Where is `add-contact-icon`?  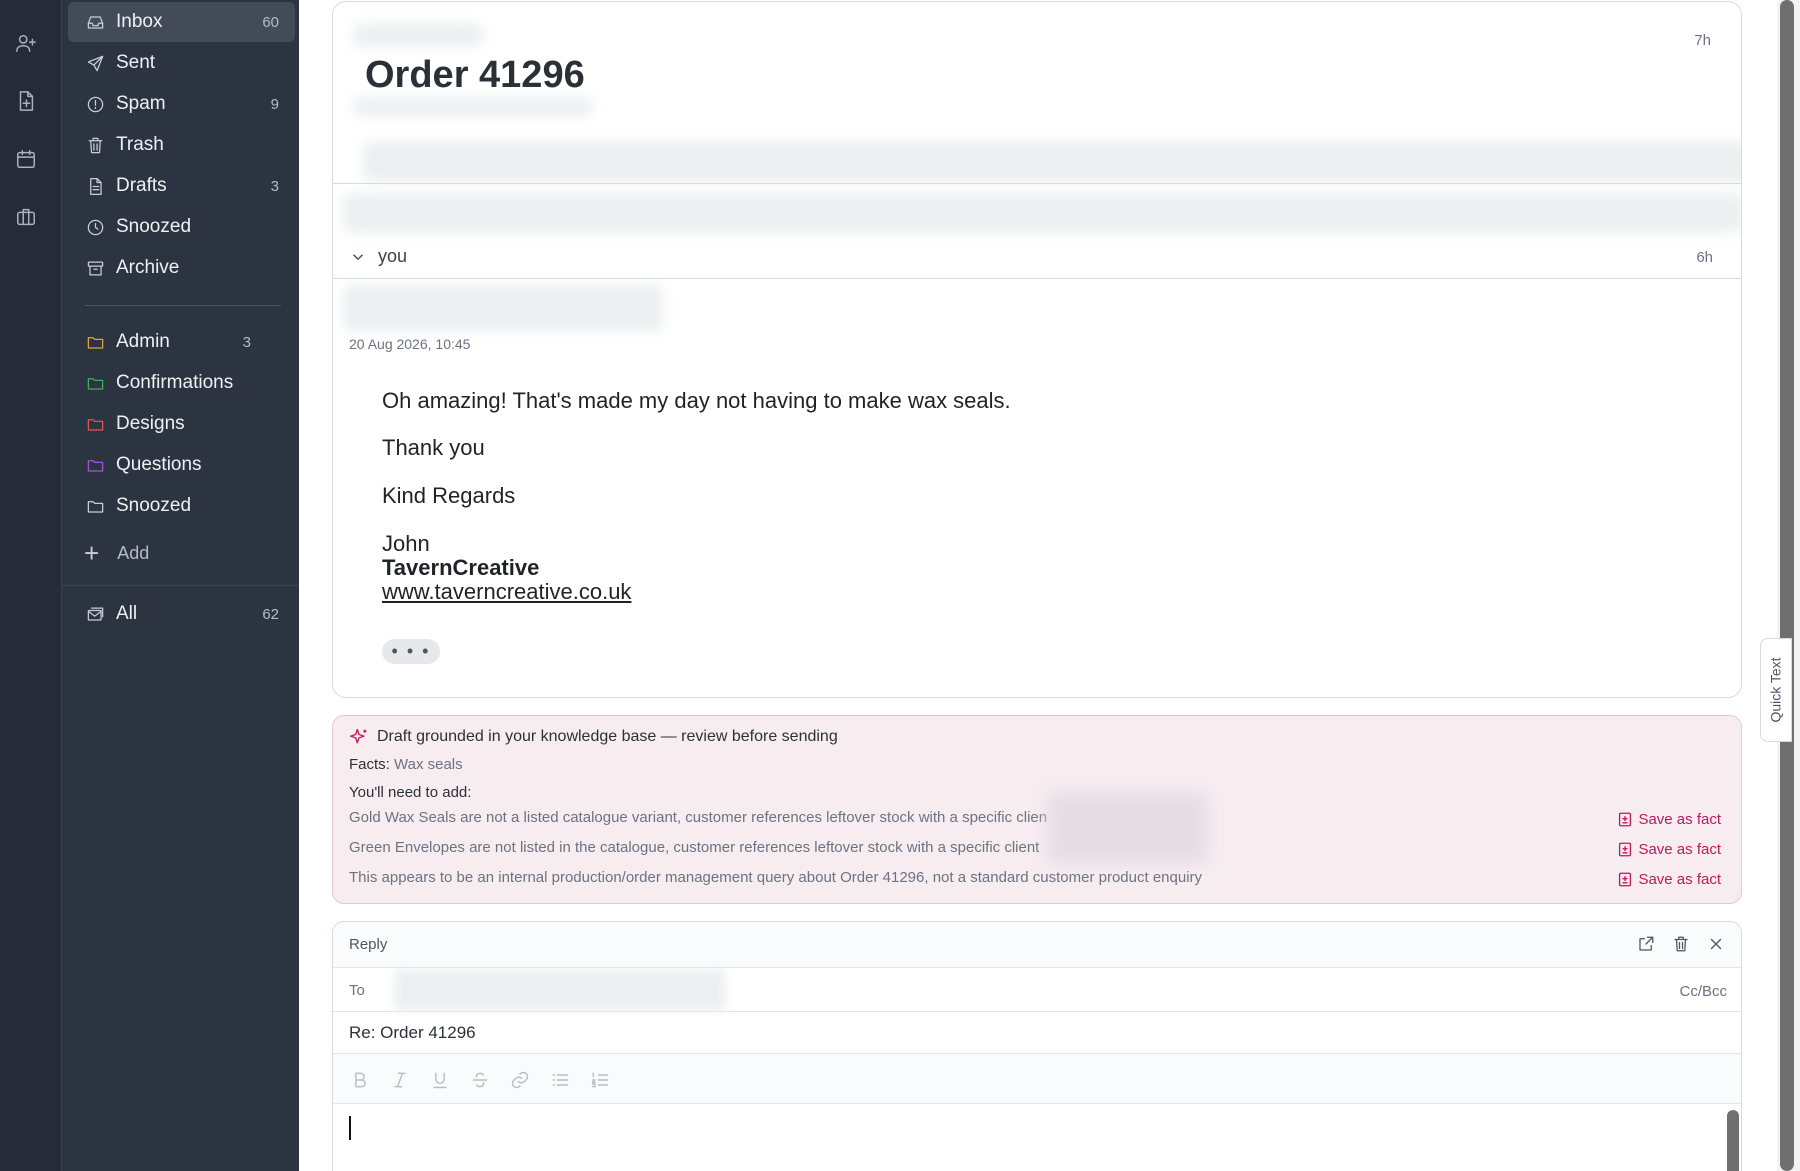 add-contact-icon is located at coordinates (26, 43).